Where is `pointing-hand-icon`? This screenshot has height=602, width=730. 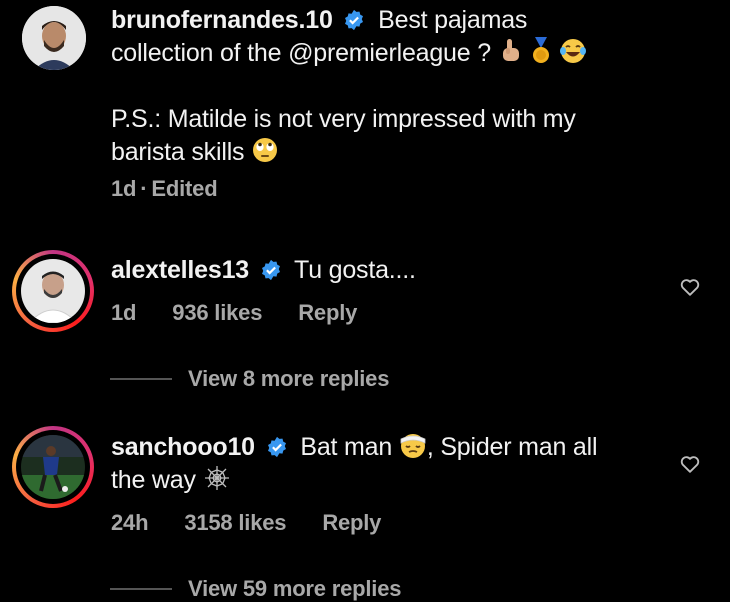
pointing-hand-icon is located at coordinates (510, 50).